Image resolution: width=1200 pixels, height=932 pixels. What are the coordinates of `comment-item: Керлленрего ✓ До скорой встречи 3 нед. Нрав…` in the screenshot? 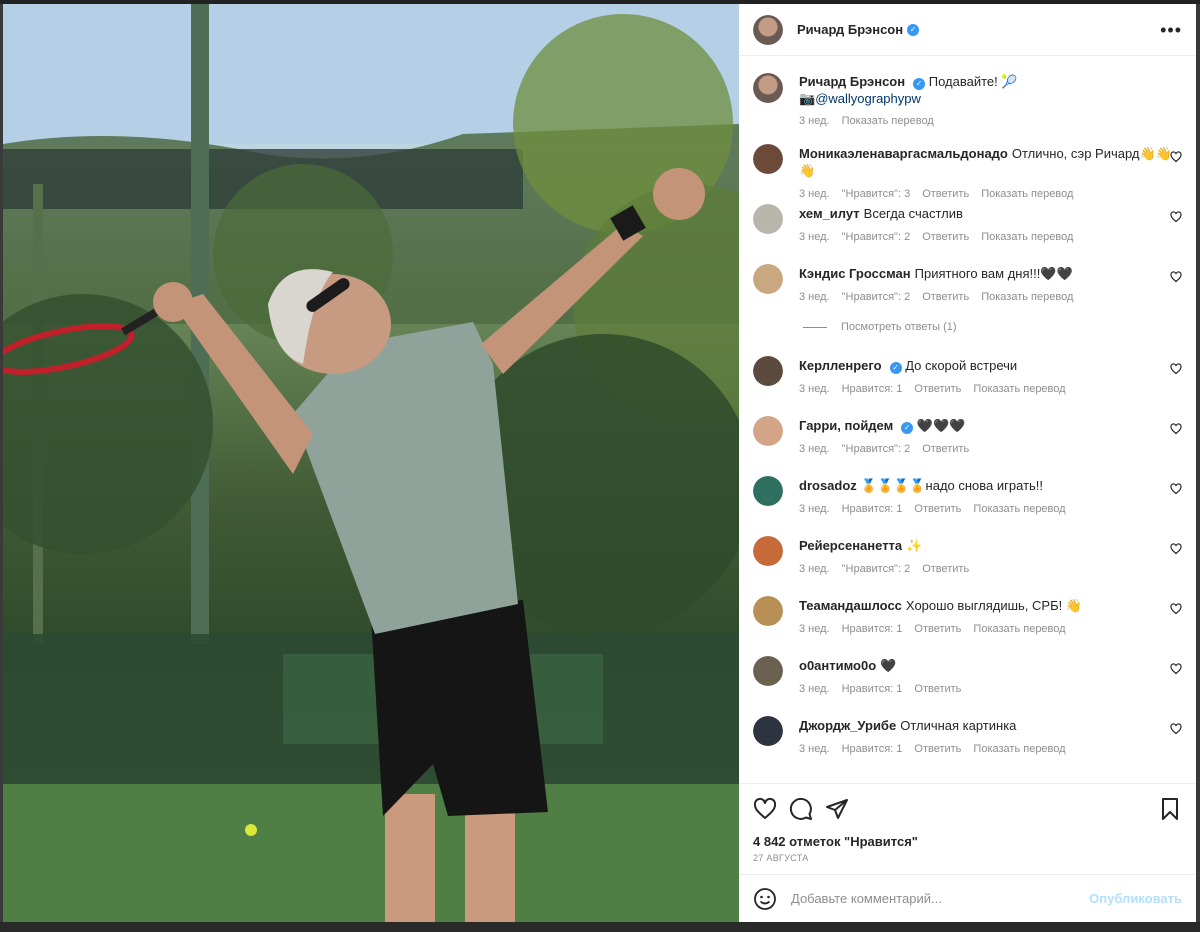 It's located at (967, 373).